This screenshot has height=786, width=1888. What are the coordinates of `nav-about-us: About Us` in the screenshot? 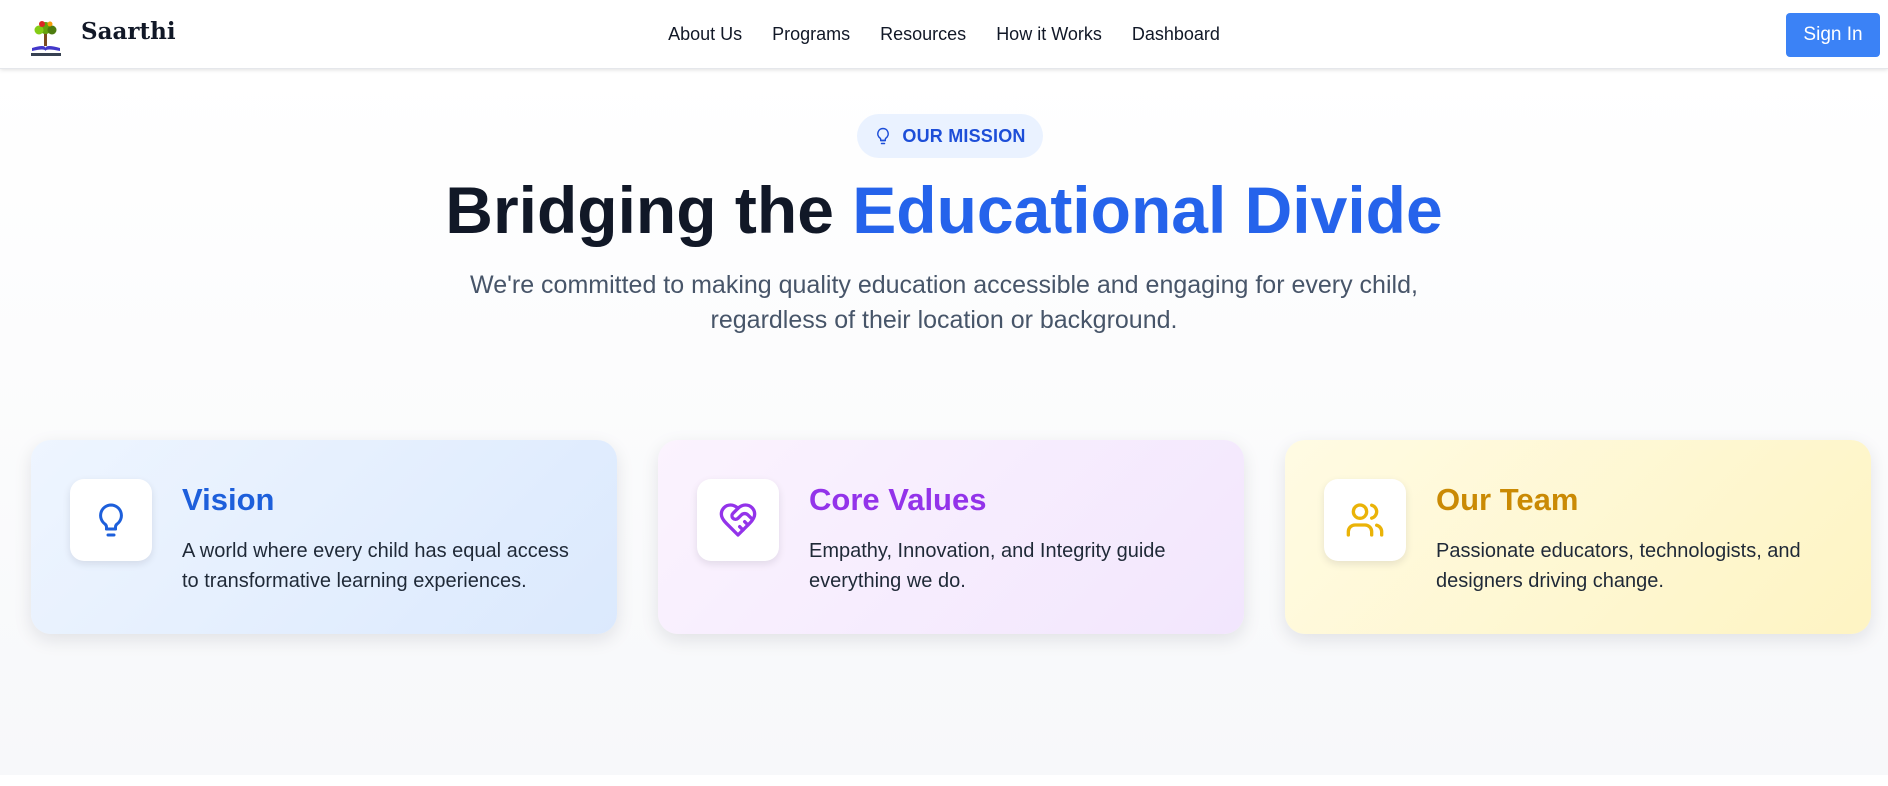 It's located at (705, 34).